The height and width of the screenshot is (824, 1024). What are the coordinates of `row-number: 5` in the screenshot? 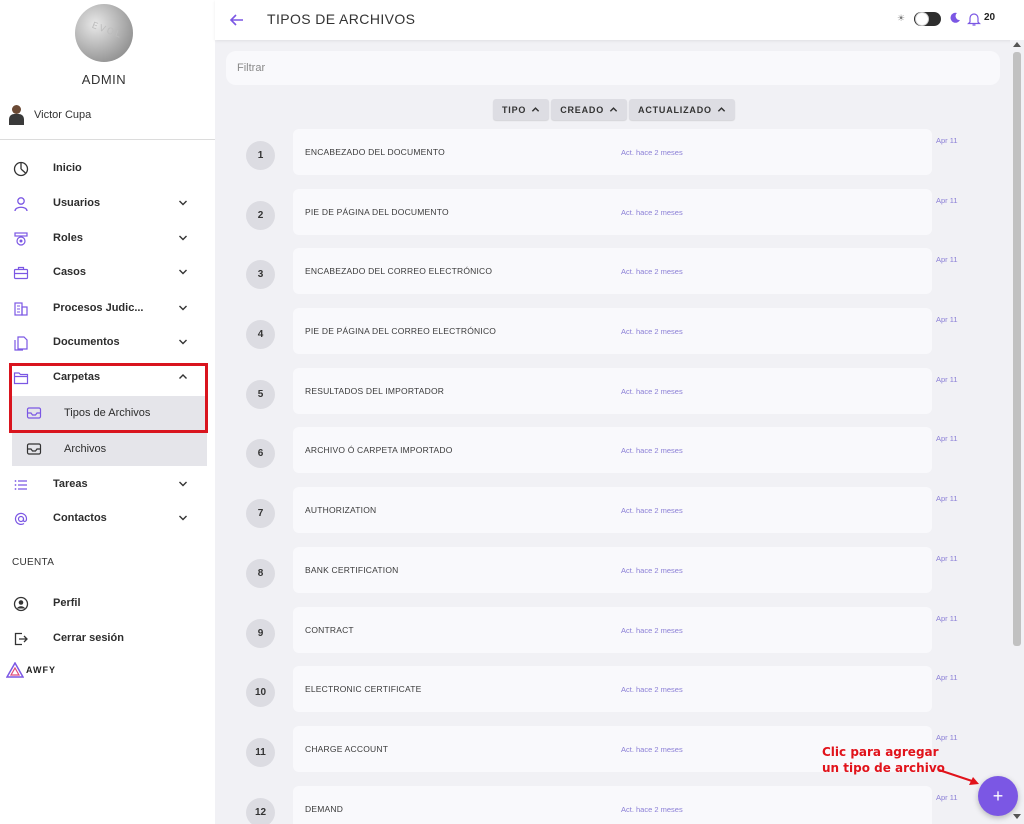 It's located at (260, 394).